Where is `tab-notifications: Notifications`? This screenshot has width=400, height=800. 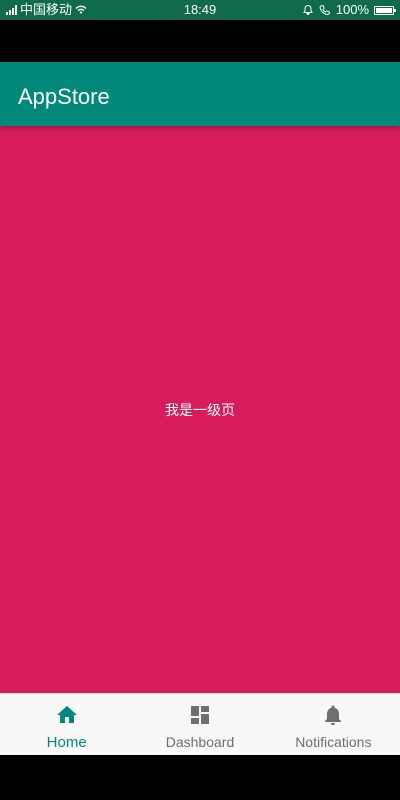 tab-notifications: Notifications is located at coordinates (333, 724).